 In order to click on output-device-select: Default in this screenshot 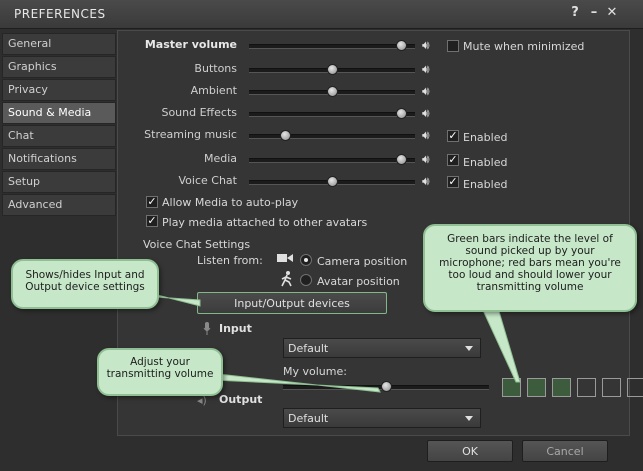, I will do `click(382, 418)`.